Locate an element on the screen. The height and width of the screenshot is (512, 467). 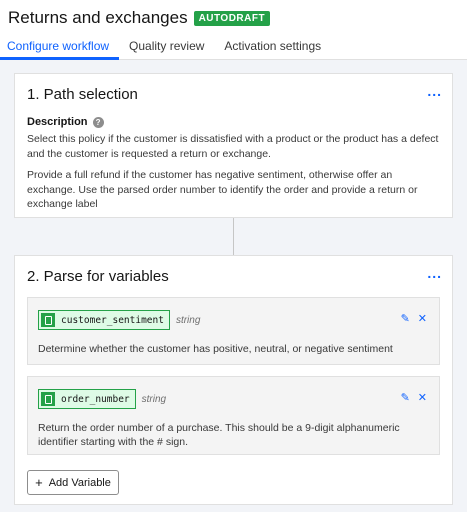
tab-quality-review: Quality review is located at coordinates (166, 48).